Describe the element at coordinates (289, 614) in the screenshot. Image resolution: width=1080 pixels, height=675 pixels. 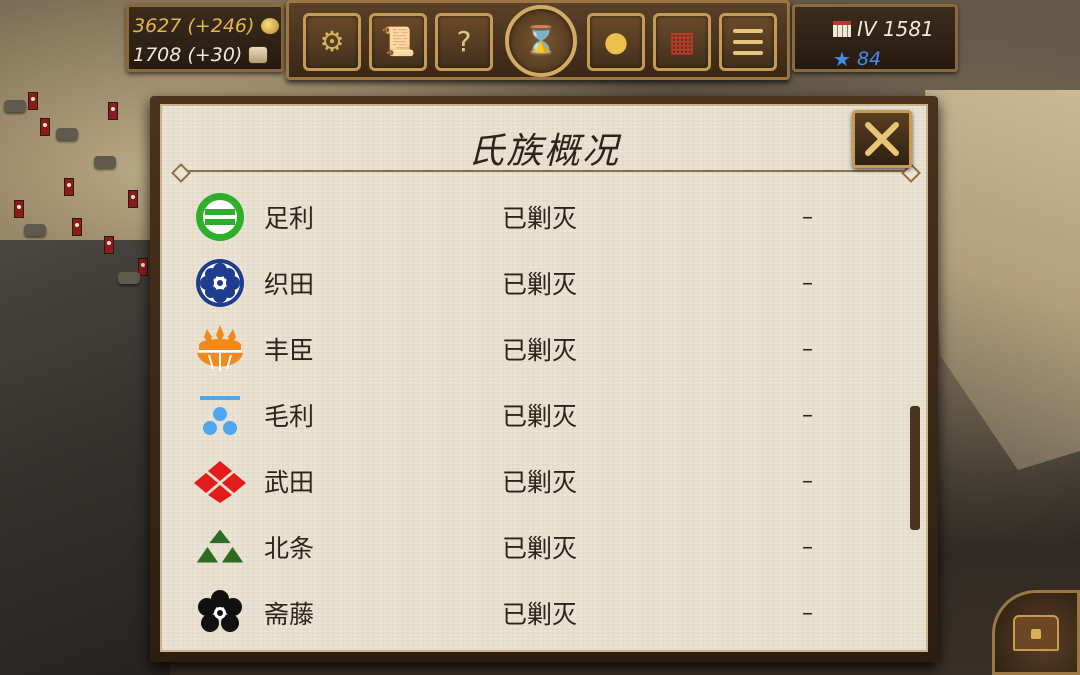
I see `clan-name: 斋藤` at that location.